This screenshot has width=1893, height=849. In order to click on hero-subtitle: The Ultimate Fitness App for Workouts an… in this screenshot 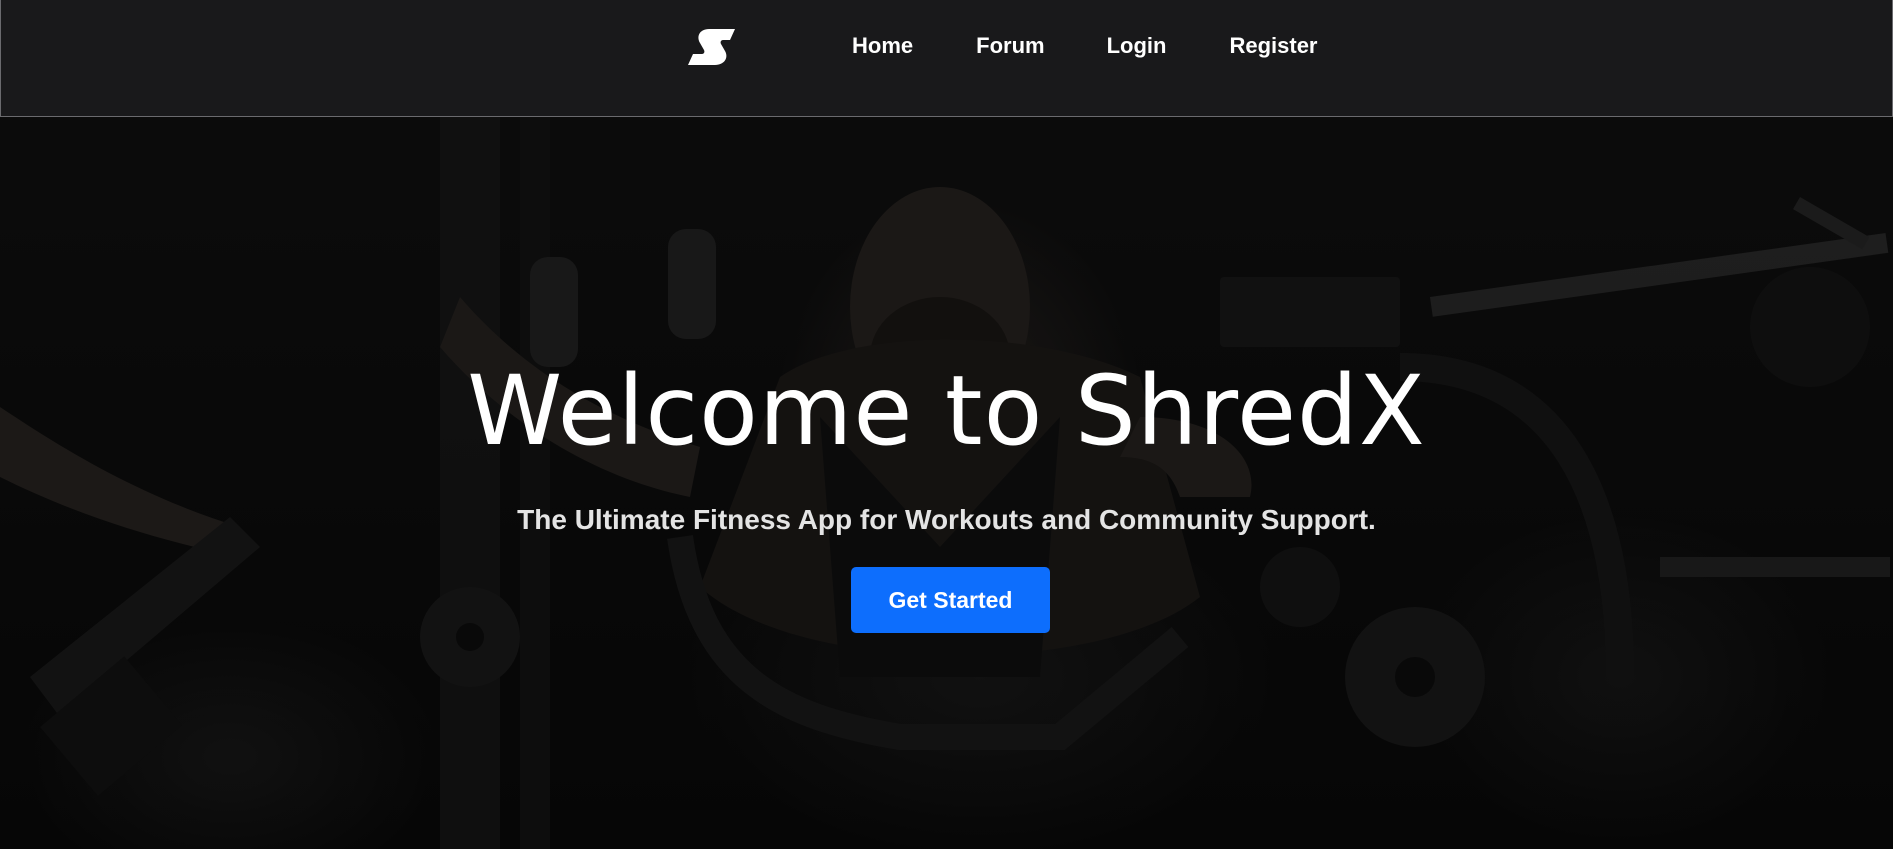, I will do `click(946, 519)`.